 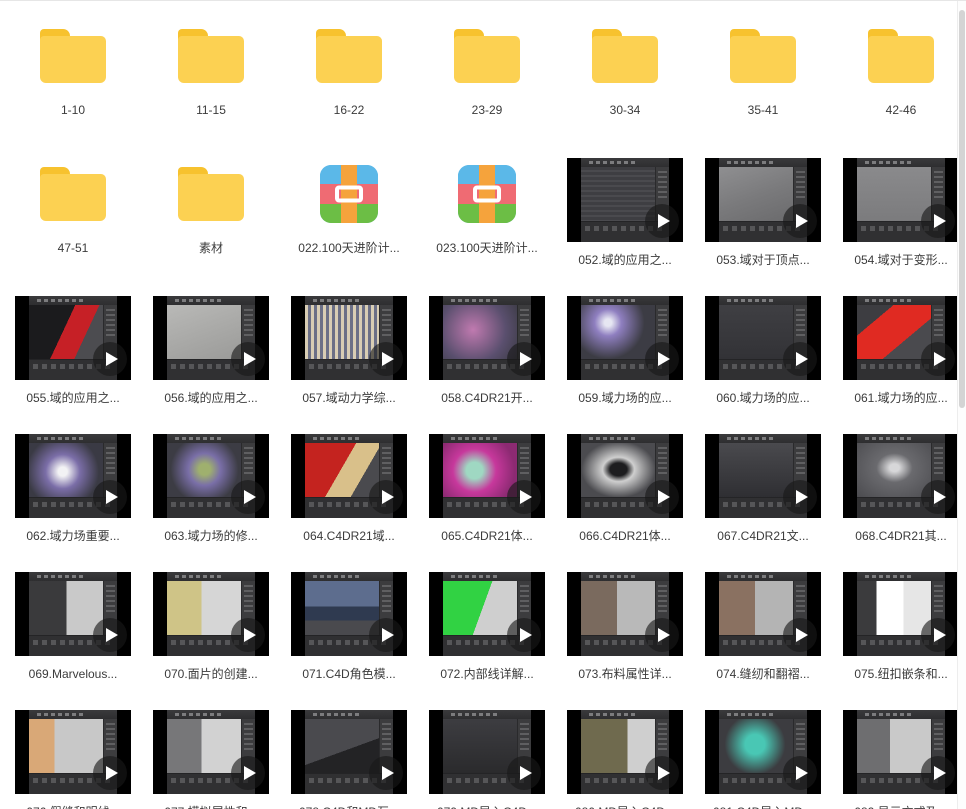 I want to click on file-item: 47-51, so click(x=73, y=214).